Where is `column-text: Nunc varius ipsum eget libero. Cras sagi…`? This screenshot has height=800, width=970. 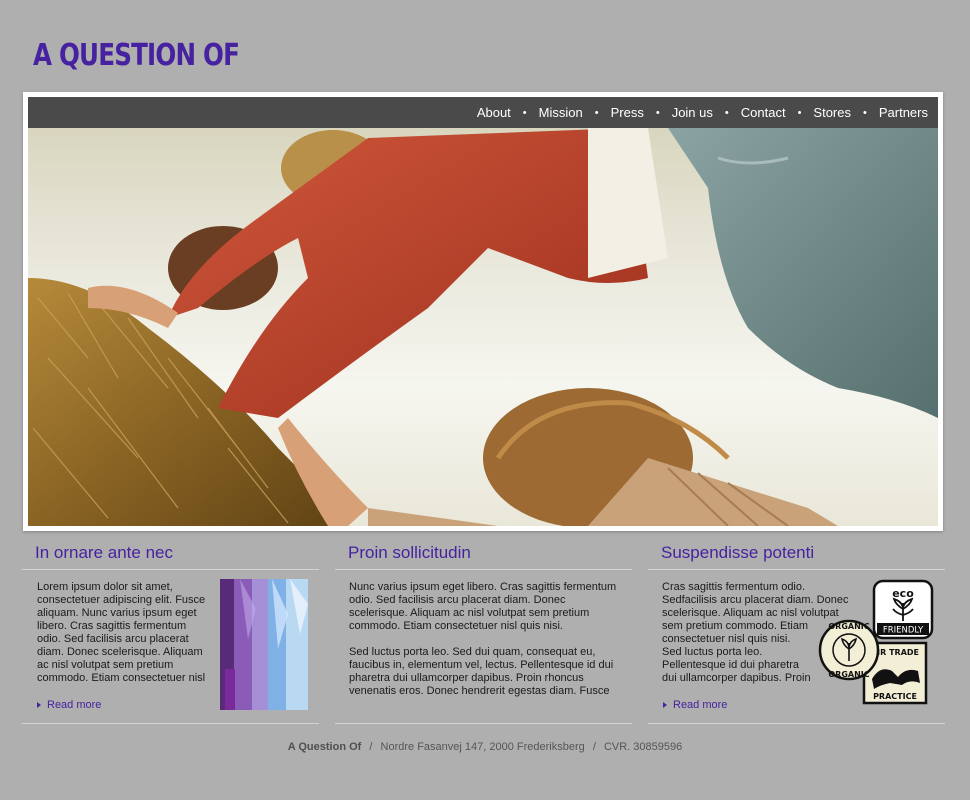 column-text: Nunc varius ipsum eget libero. Cras sagi… is located at coordinates (482, 639).